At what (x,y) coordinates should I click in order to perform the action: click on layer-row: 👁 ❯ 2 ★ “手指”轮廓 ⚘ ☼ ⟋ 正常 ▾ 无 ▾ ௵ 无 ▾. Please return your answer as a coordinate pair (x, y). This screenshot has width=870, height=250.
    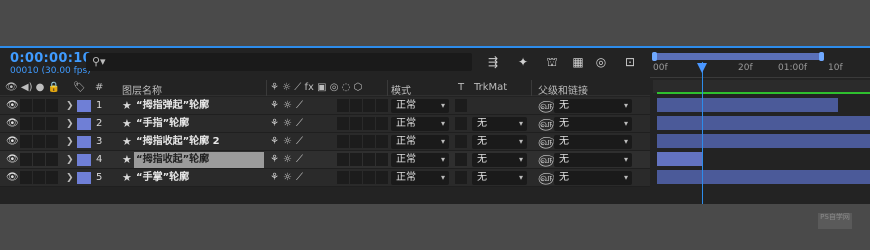
    Looking at the image, I should click on (325, 124).